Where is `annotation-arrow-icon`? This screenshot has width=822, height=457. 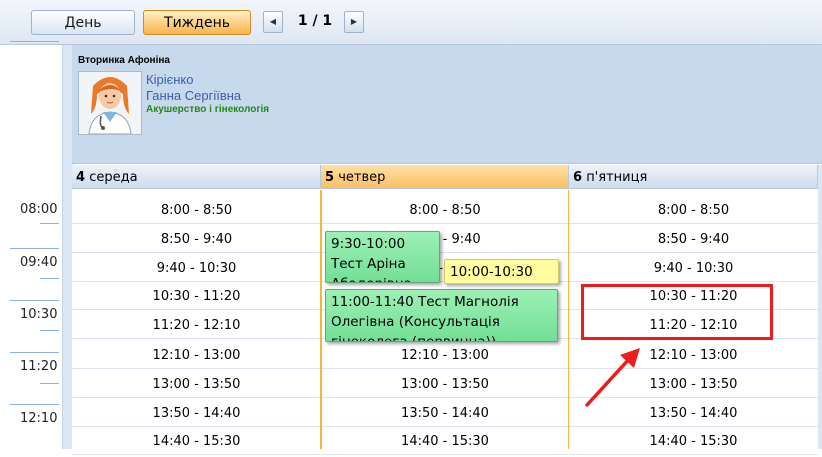 annotation-arrow-icon is located at coordinates (612, 377).